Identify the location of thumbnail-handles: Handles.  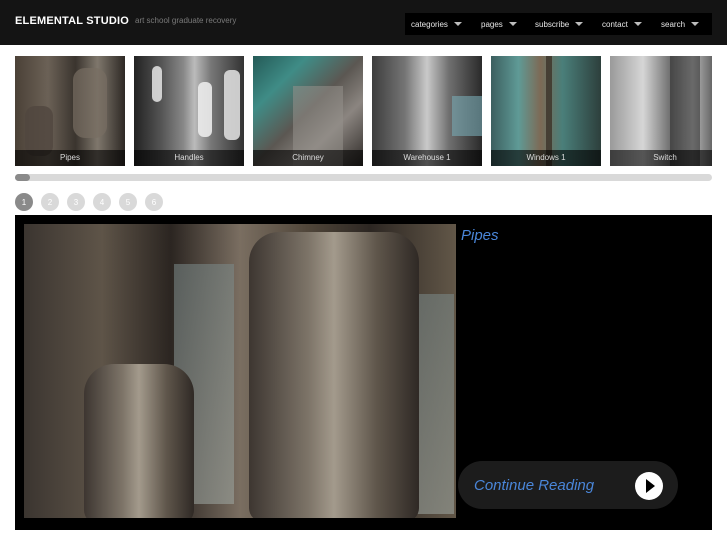
(189, 111).